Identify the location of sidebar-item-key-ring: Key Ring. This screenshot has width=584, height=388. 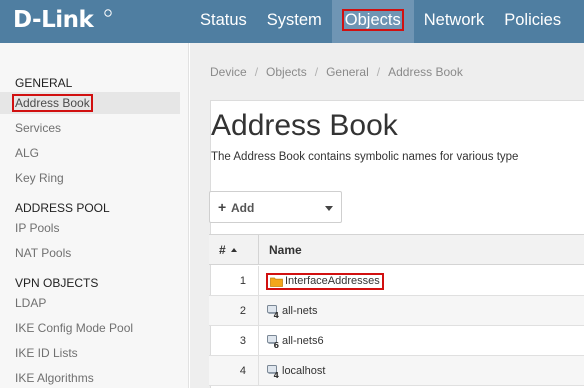
(90, 178).